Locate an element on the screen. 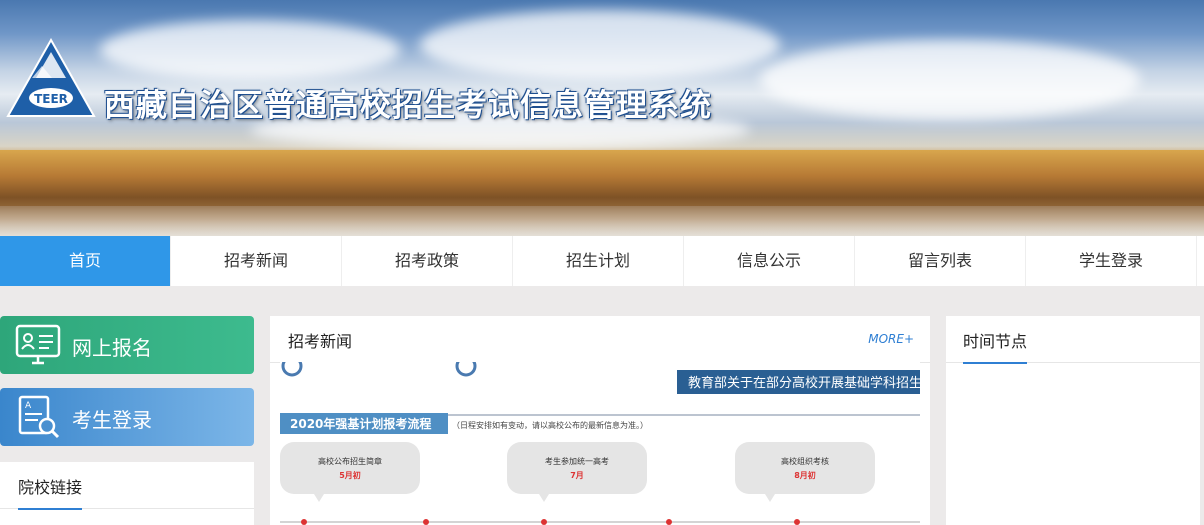 The height and width of the screenshot is (525, 1204). nav-news: 招考新闻 is located at coordinates (256, 261).